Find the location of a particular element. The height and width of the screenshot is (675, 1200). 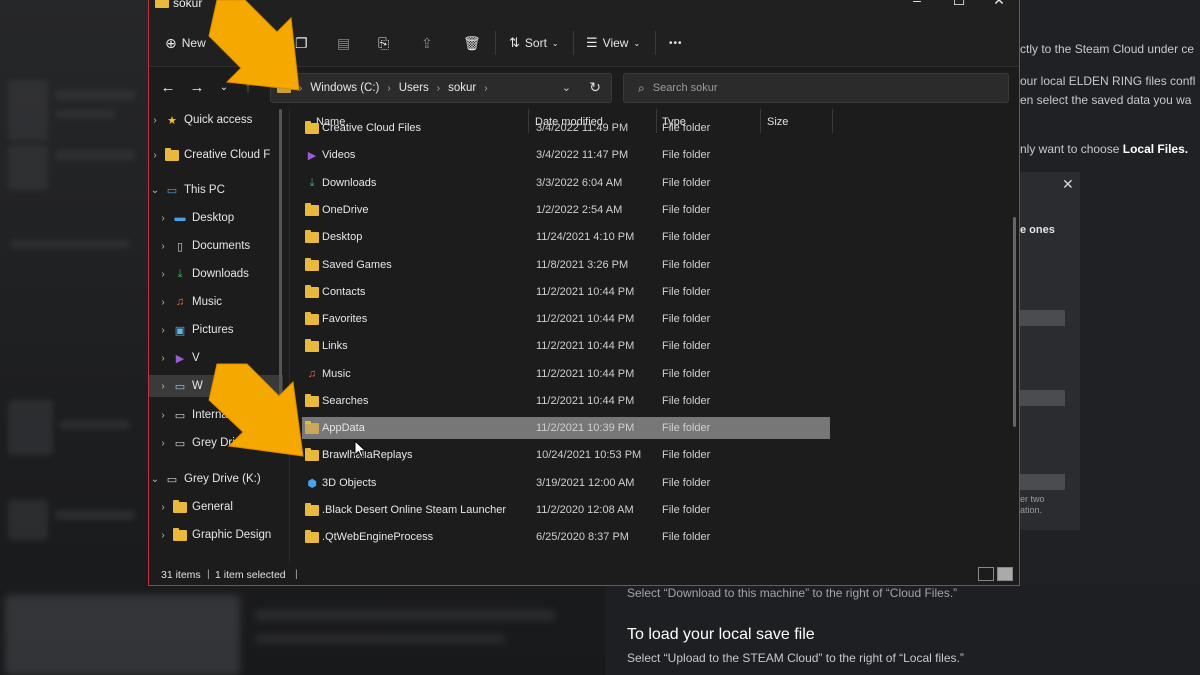

paste-icon: ▤ is located at coordinates (344, 42).